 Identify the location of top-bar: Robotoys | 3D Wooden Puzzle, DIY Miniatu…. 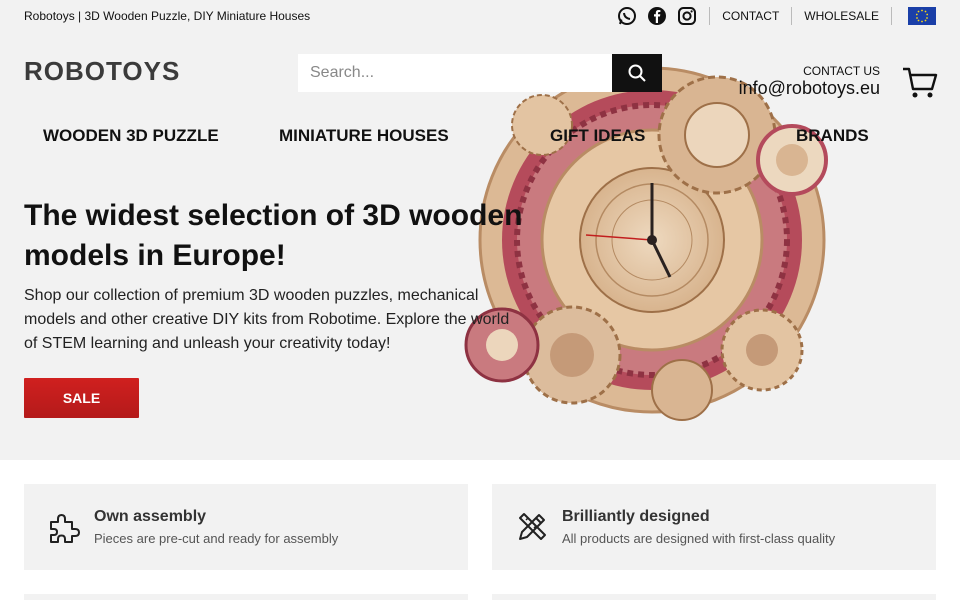
(480, 16).